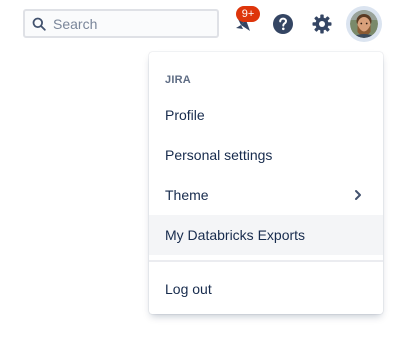  I want to click on help-button, so click(283, 24).